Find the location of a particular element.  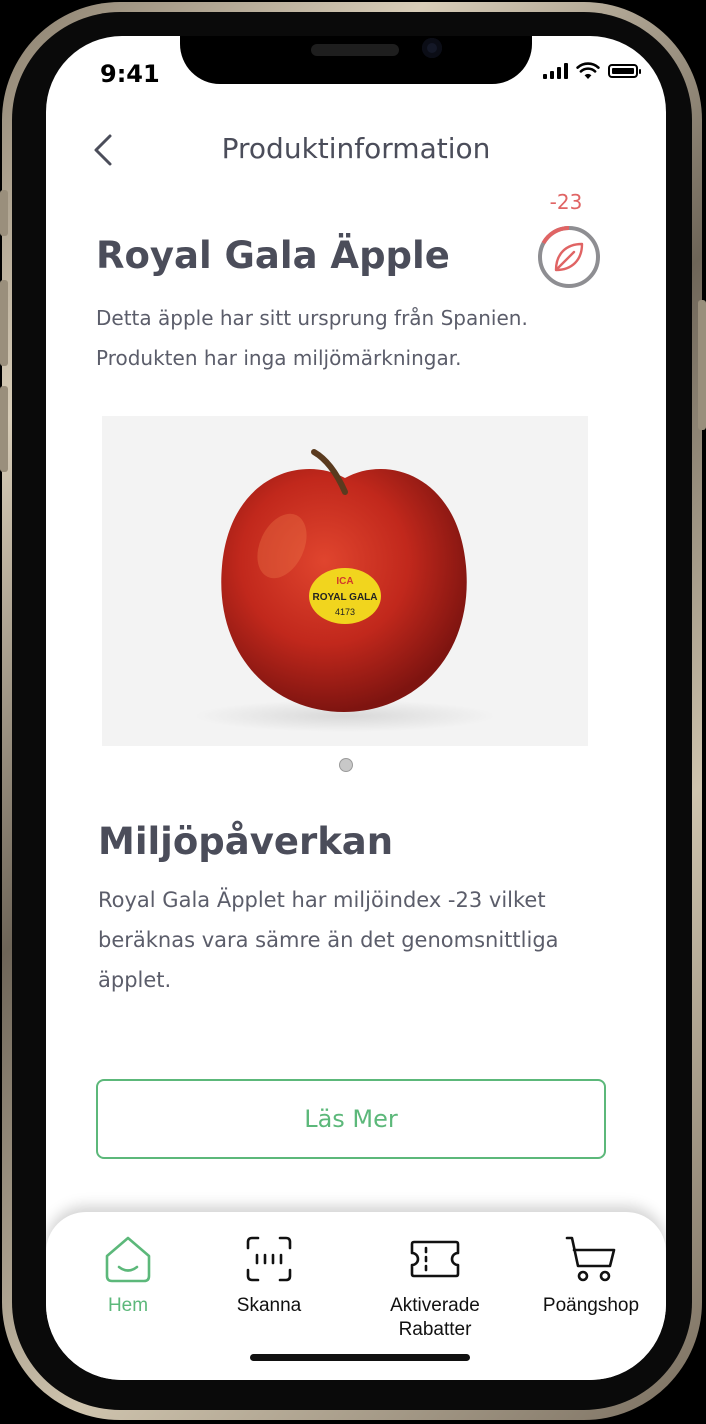

eco-score-badge is located at coordinates (569, 257).